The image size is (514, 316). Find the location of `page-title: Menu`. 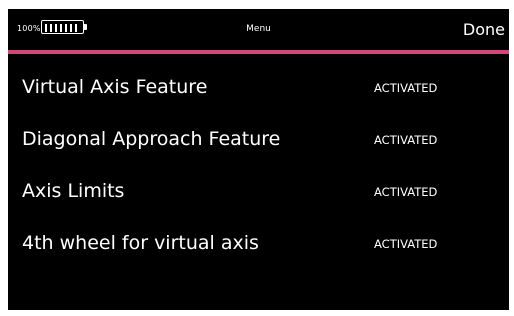

page-title: Menu is located at coordinates (258, 29).